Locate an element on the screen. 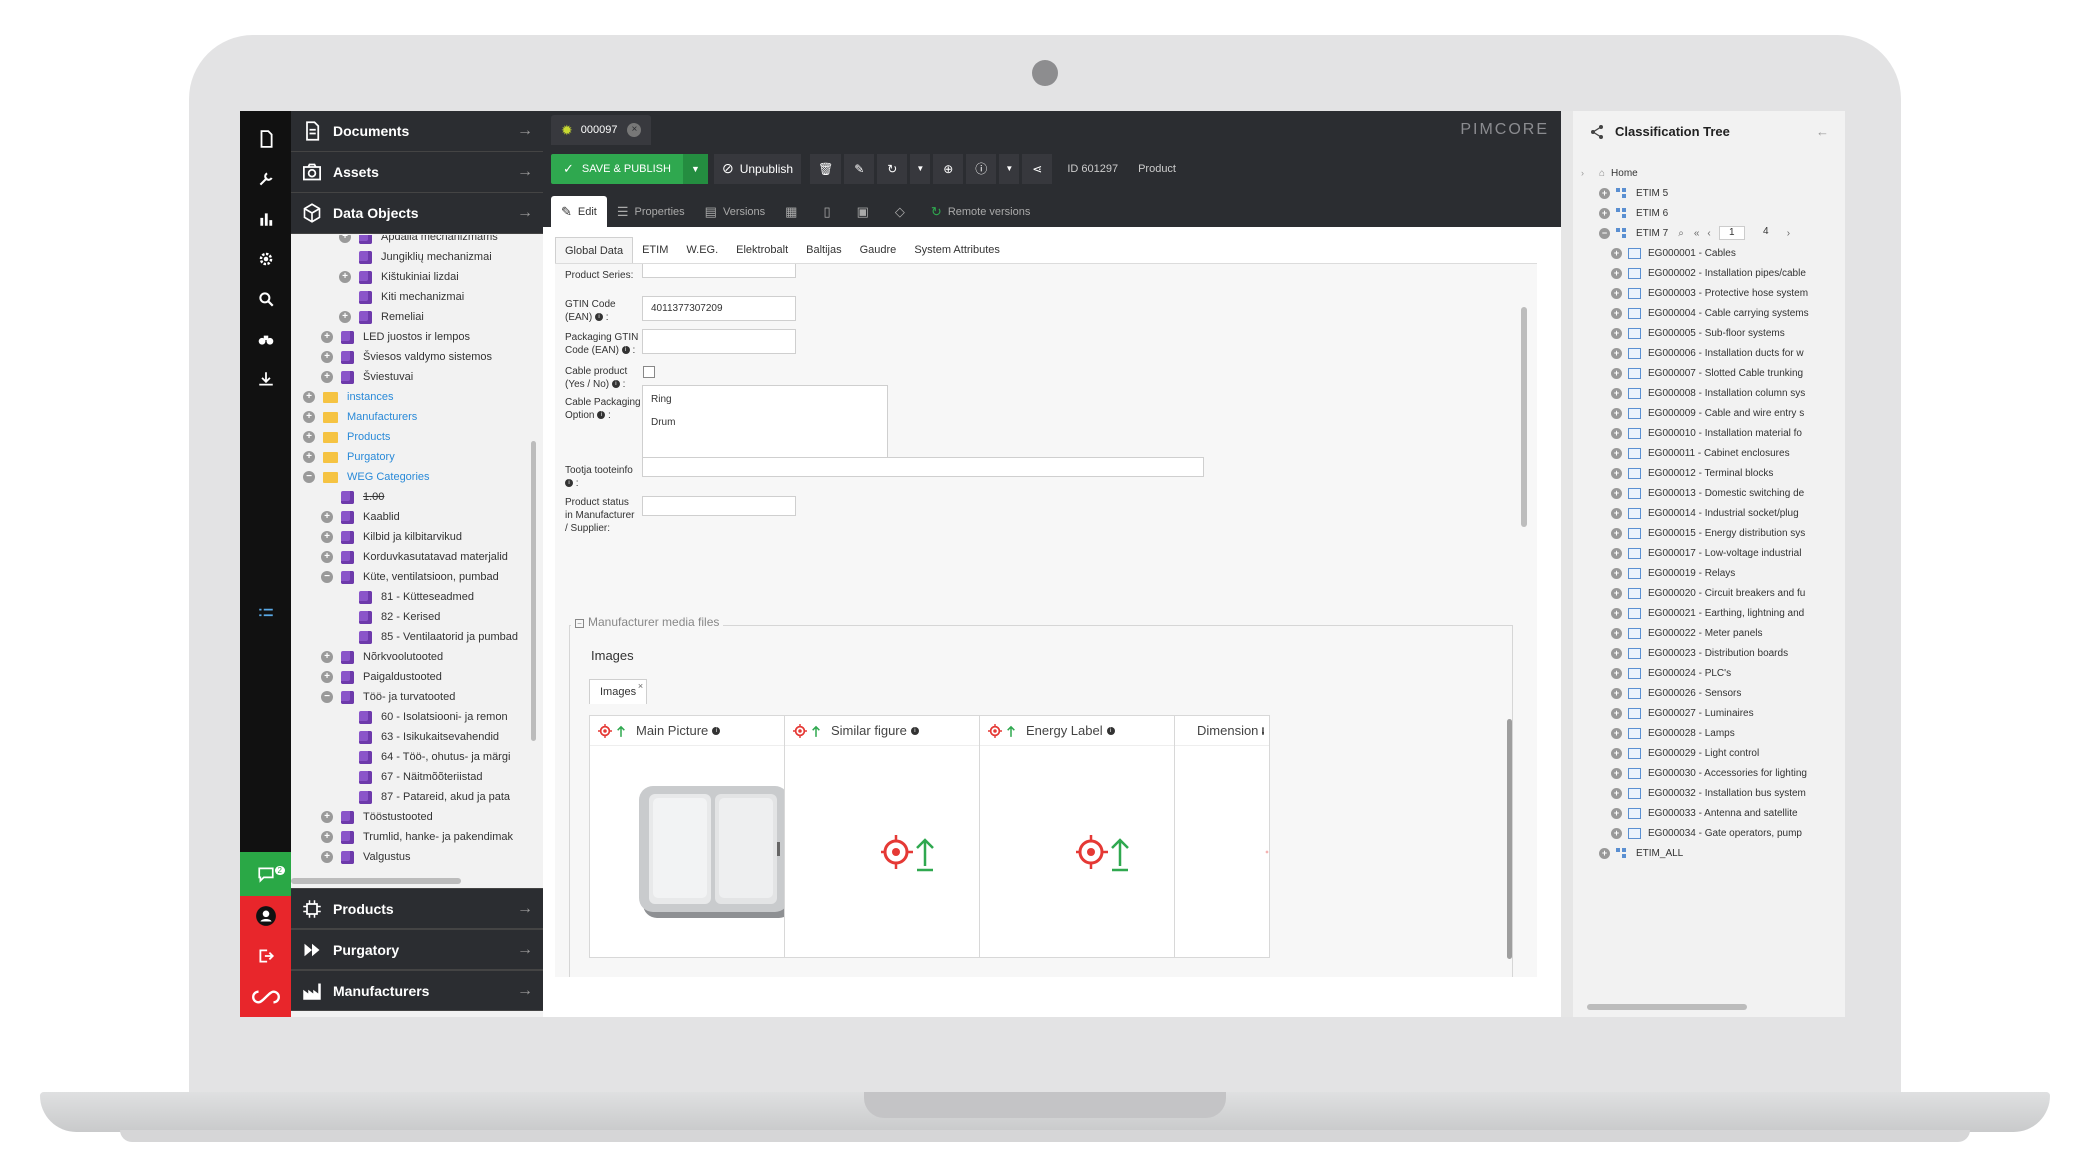 Image resolution: width=2080 pixels, height=1170 pixels. tree-node: Kiti mechanizmai is located at coordinates (417, 297).